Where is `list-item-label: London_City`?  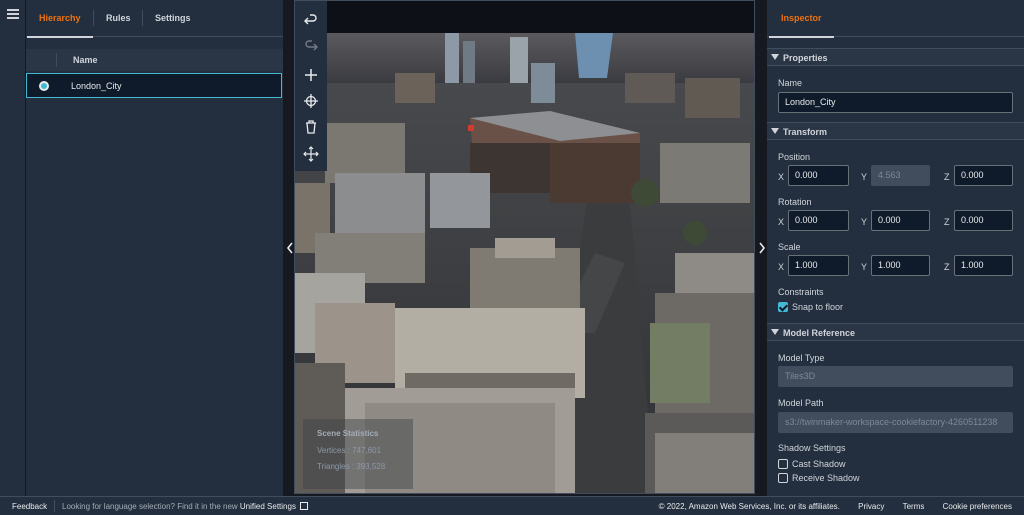 list-item-label: London_City is located at coordinates (96, 86).